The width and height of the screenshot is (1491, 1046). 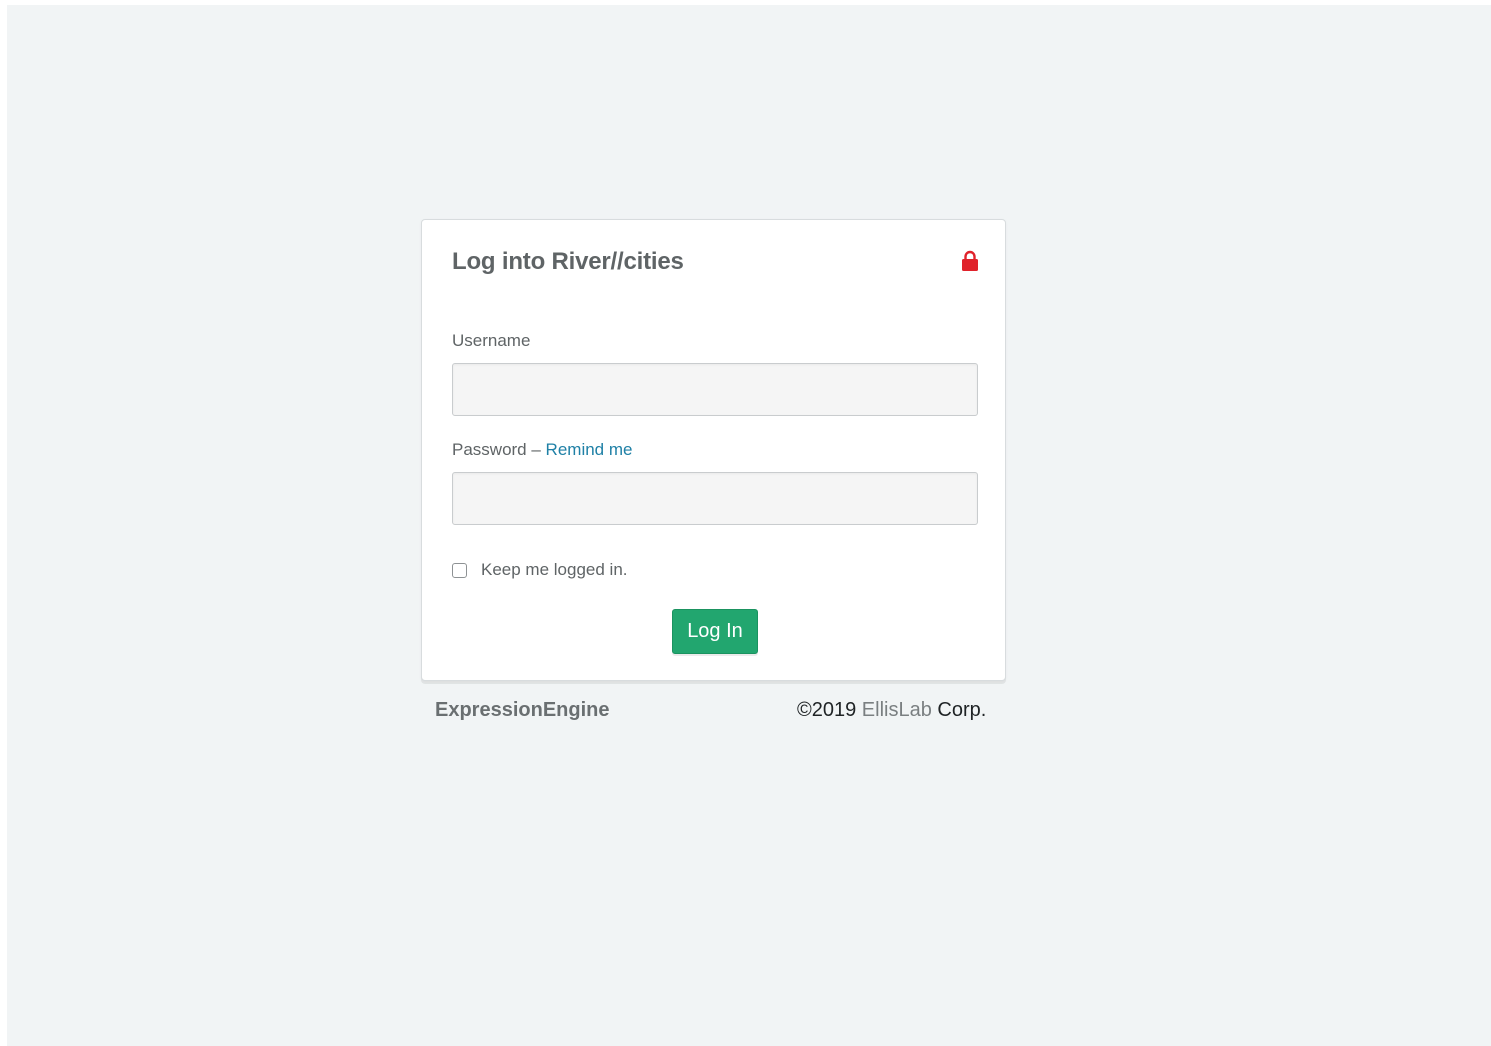 I want to click on login-title: Log into River//cities, so click(x=568, y=261).